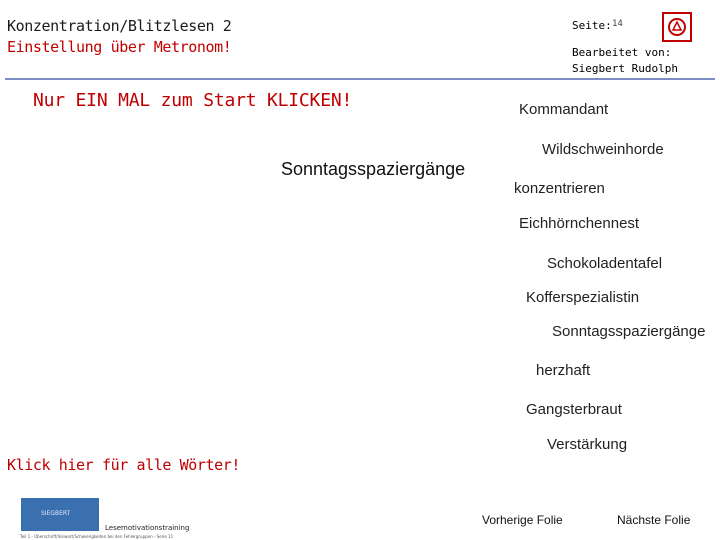  Describe the element at coordinates (119, 26) in the screenshot. I see `slide-title: Konzentration/Blitzlesen 2` at that location.